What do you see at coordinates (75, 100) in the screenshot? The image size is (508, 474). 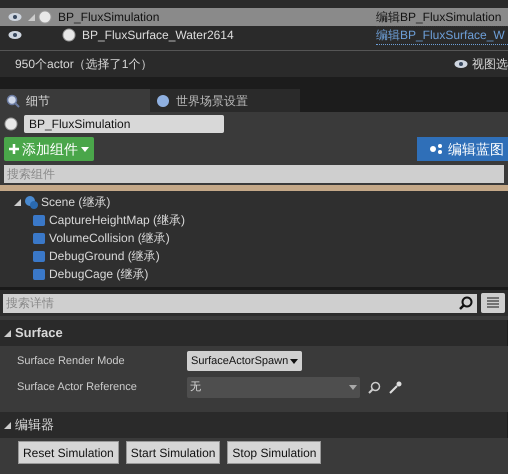 I see `panel-tab: 细节` at bounding box center [75, 100].